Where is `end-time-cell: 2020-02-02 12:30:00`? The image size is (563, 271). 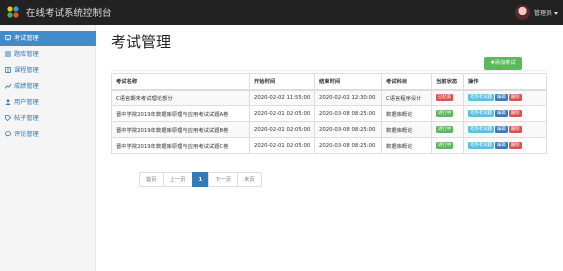
end-time-cell: 2020-02-02 12:30:00 is located at coordinates (348, 97).